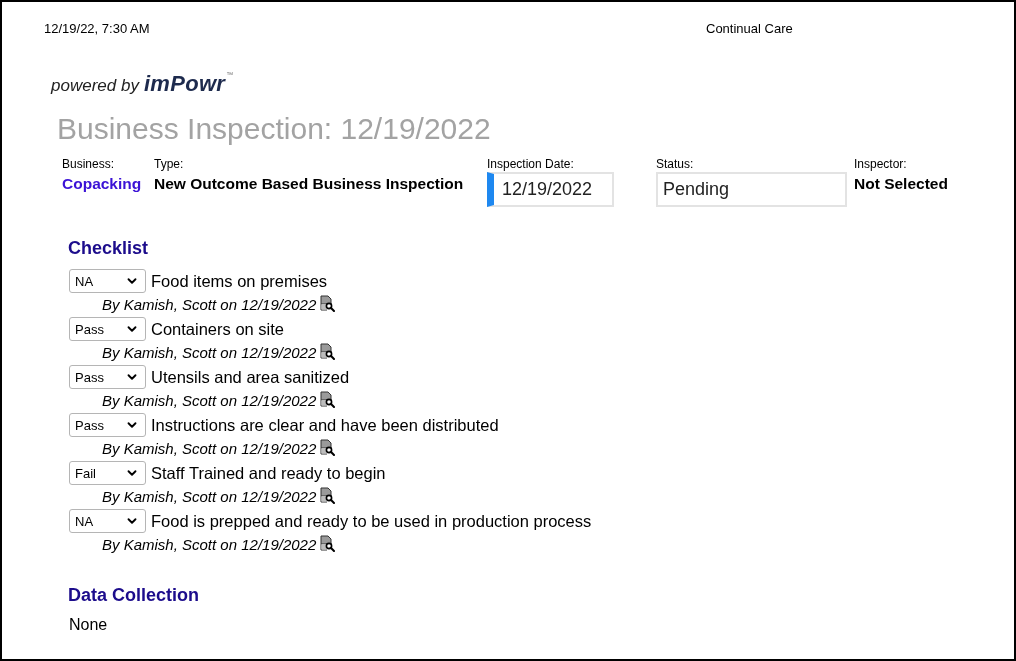  I want to click on checklist-item-label: Containers on site, so click(217, 329).